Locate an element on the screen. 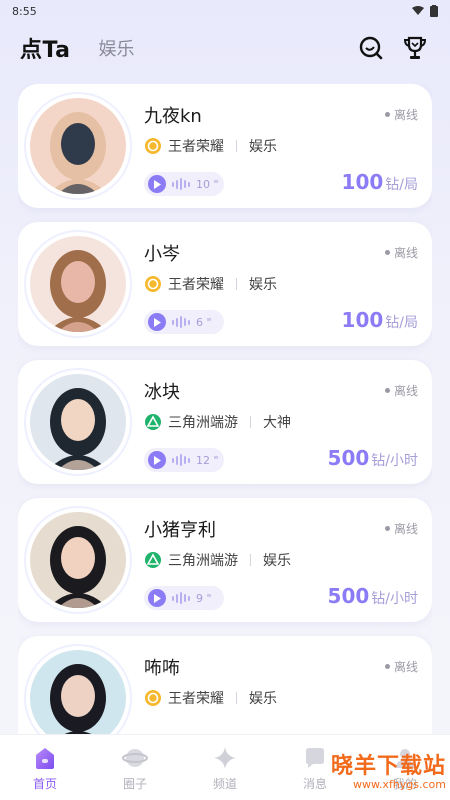  voice-duration: 6 " is located at coordinates (204, 322).